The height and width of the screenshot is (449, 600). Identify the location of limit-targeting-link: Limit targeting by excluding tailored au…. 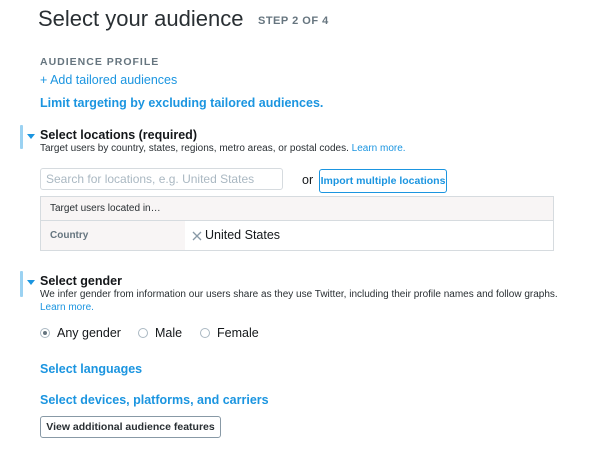
(181, 103).